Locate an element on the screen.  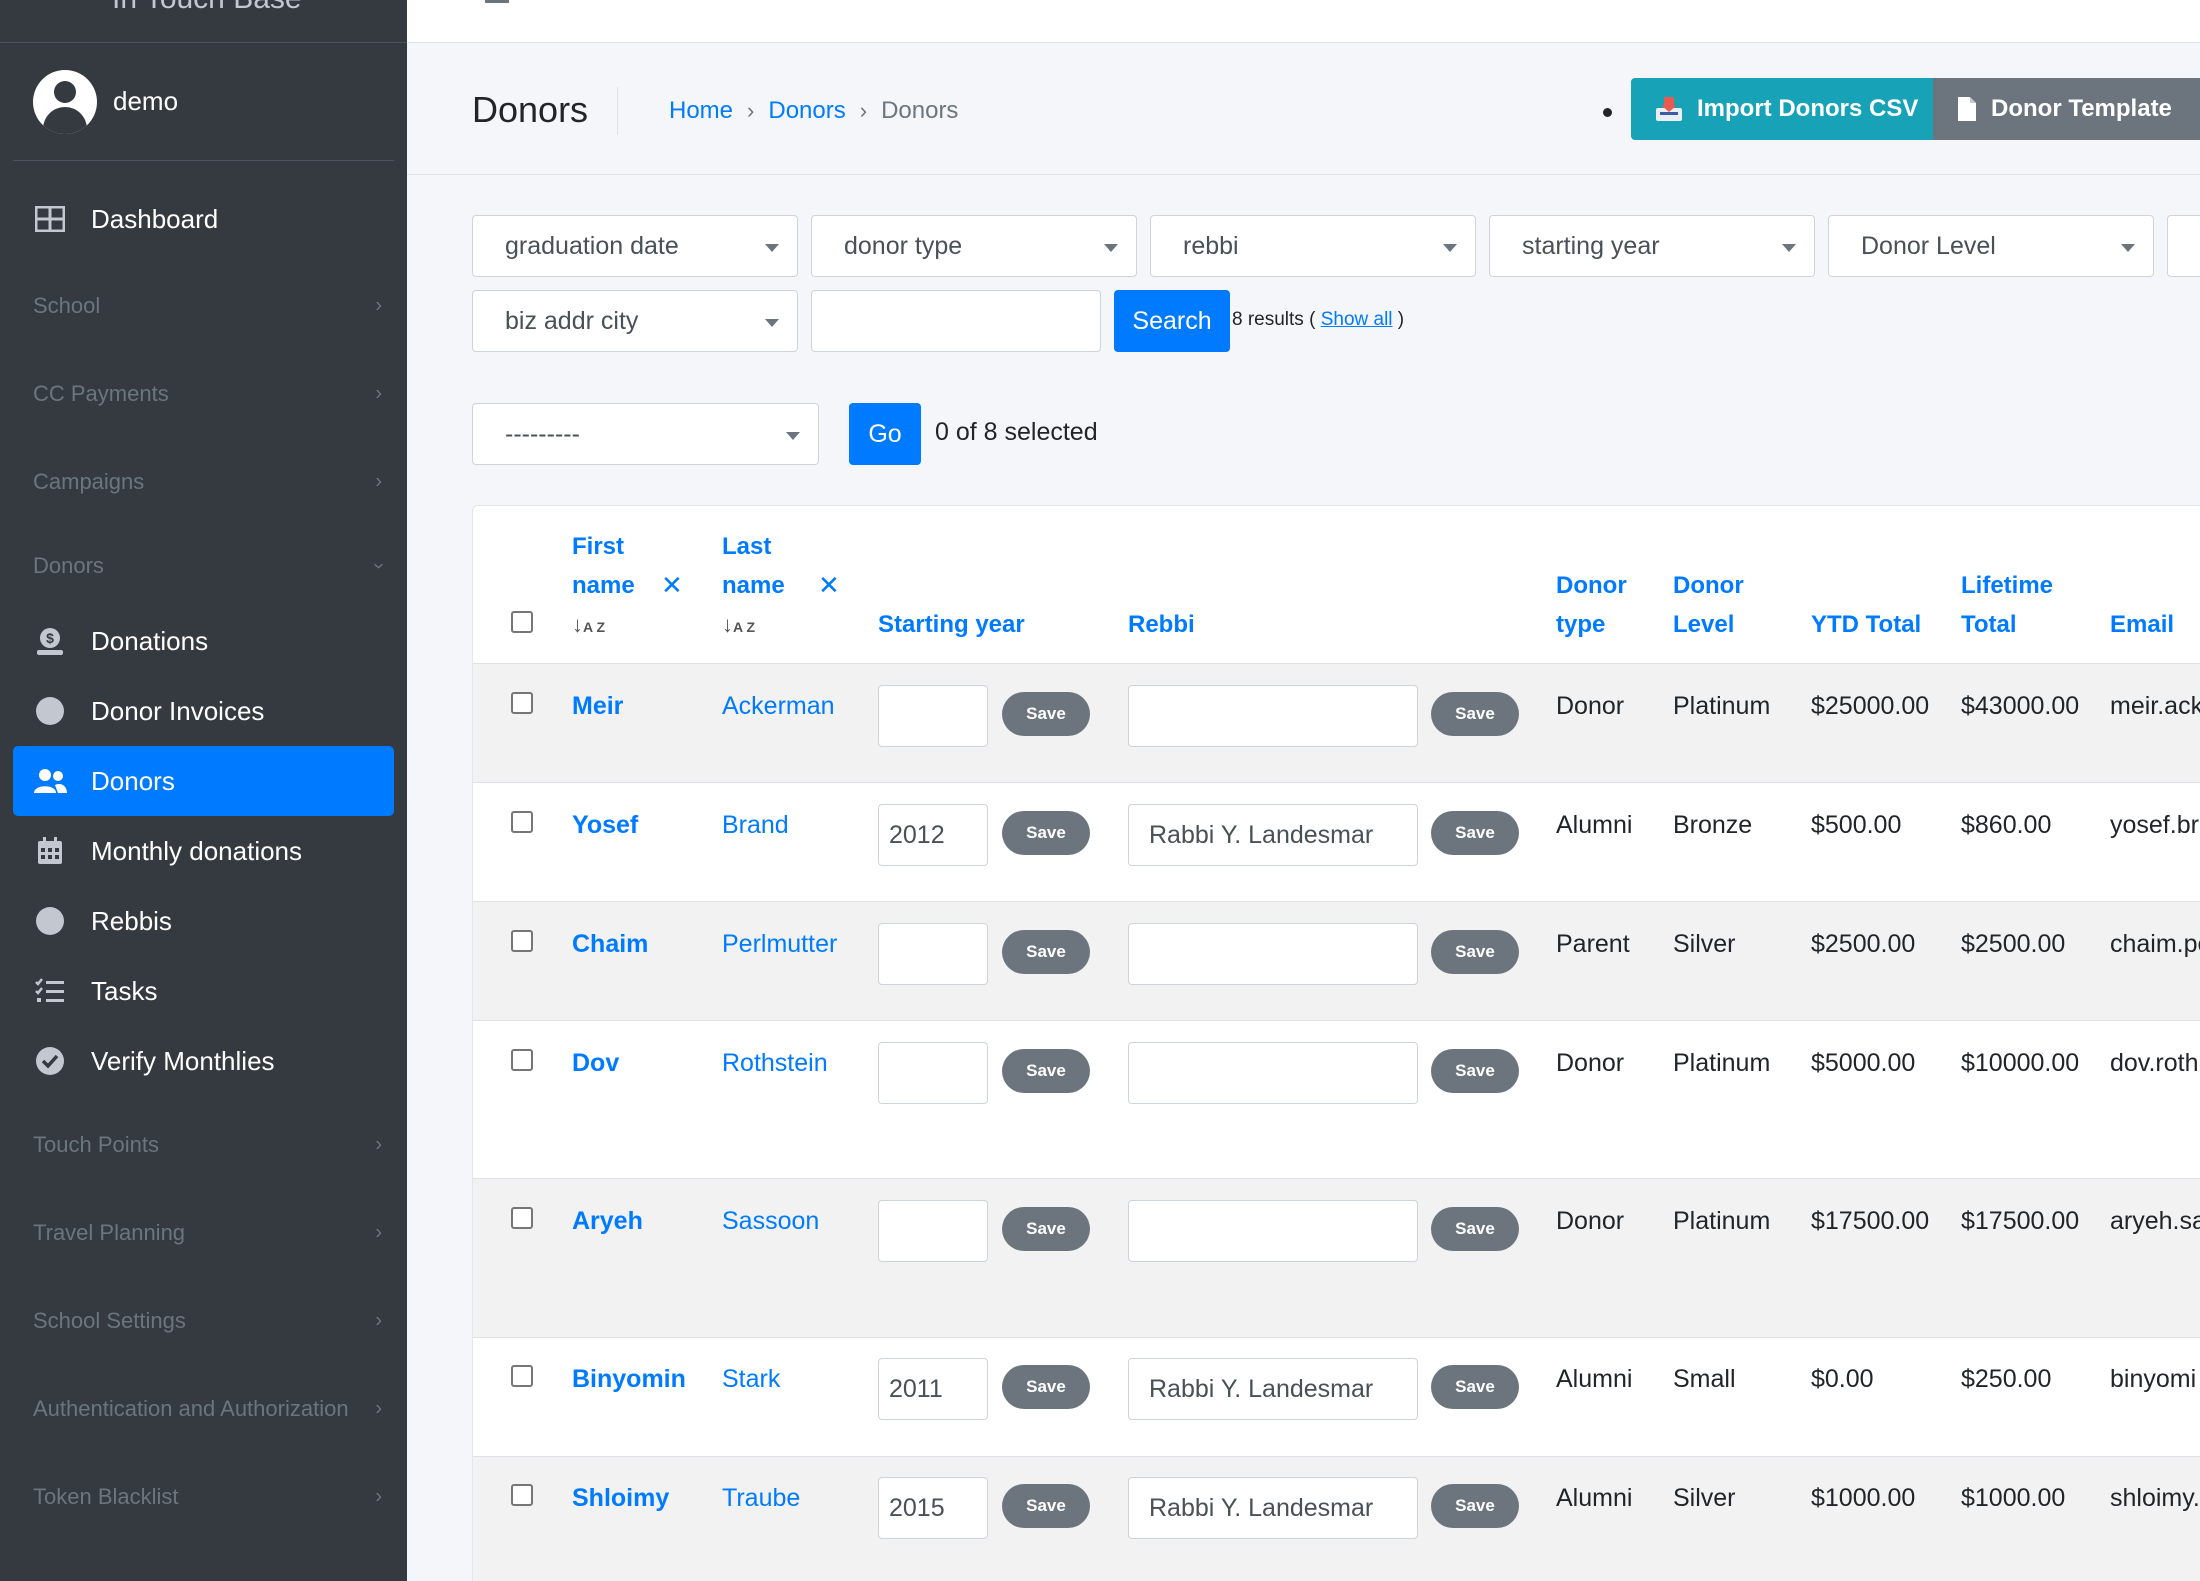
starting-year-input: 2015 is located at coordinates (933, 1508).